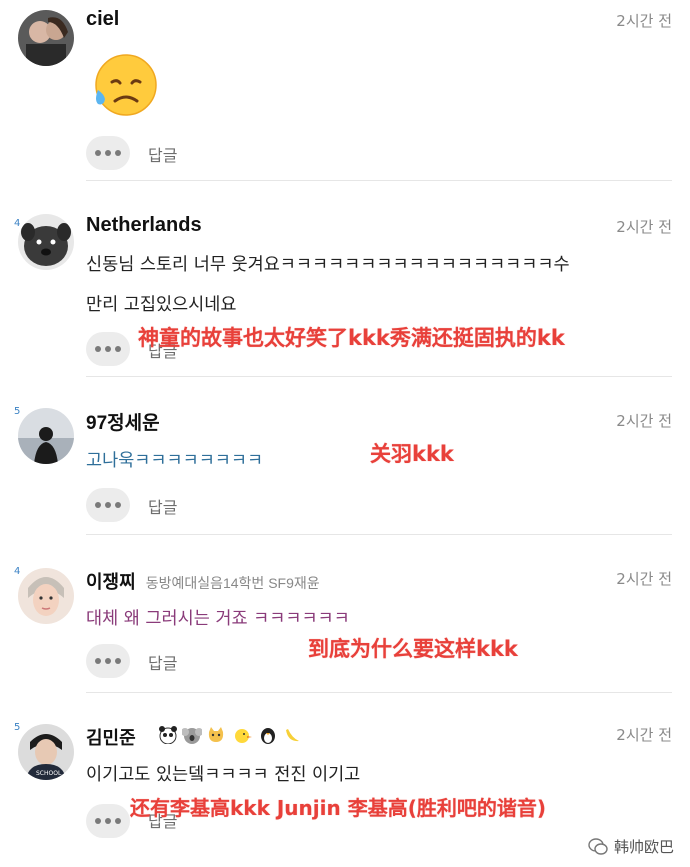 The image size is (690, 867). I want to click on portrait-avatar-icon: SCHOOL, so click(46, 752).